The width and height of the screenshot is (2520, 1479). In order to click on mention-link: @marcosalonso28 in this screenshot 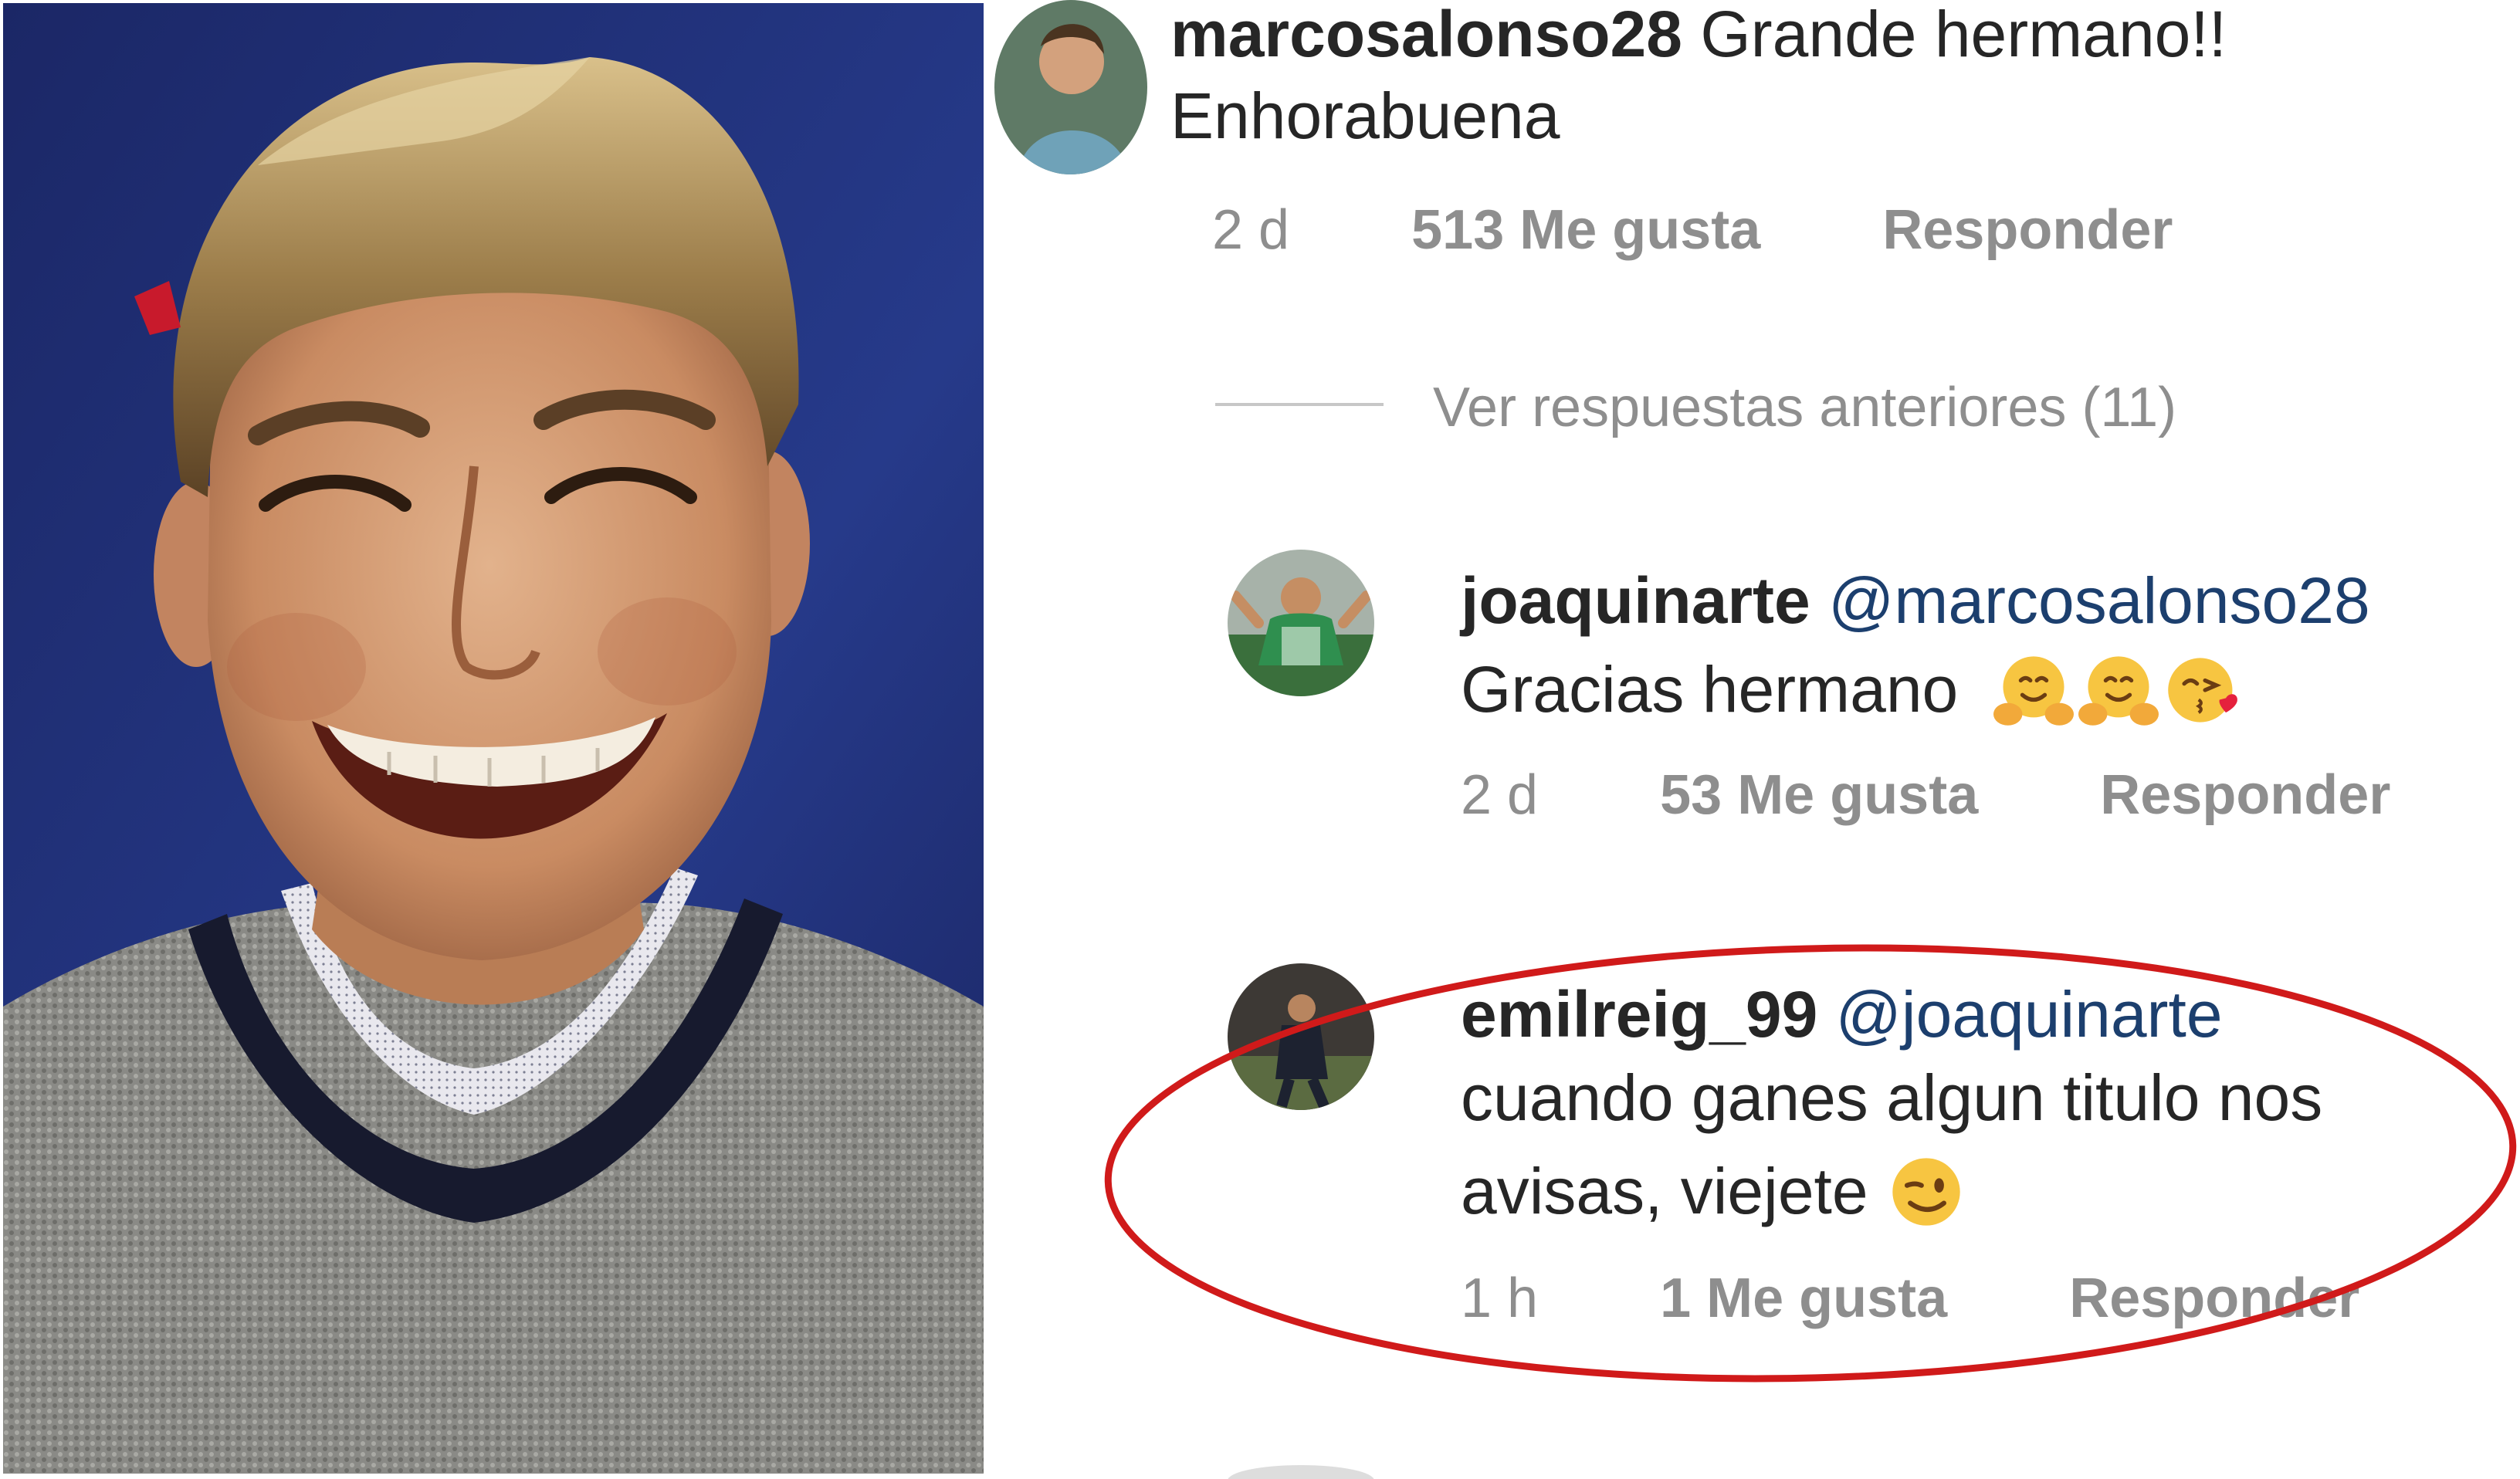, I will do `click(2099, 600)`.